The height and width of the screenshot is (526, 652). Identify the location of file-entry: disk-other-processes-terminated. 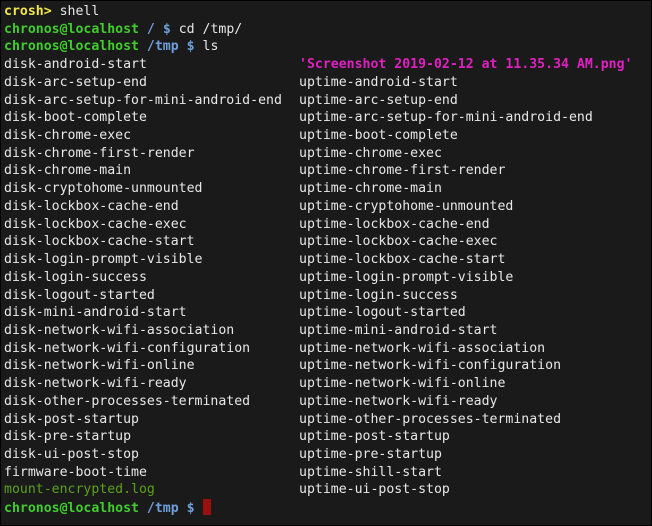
(127, 401).